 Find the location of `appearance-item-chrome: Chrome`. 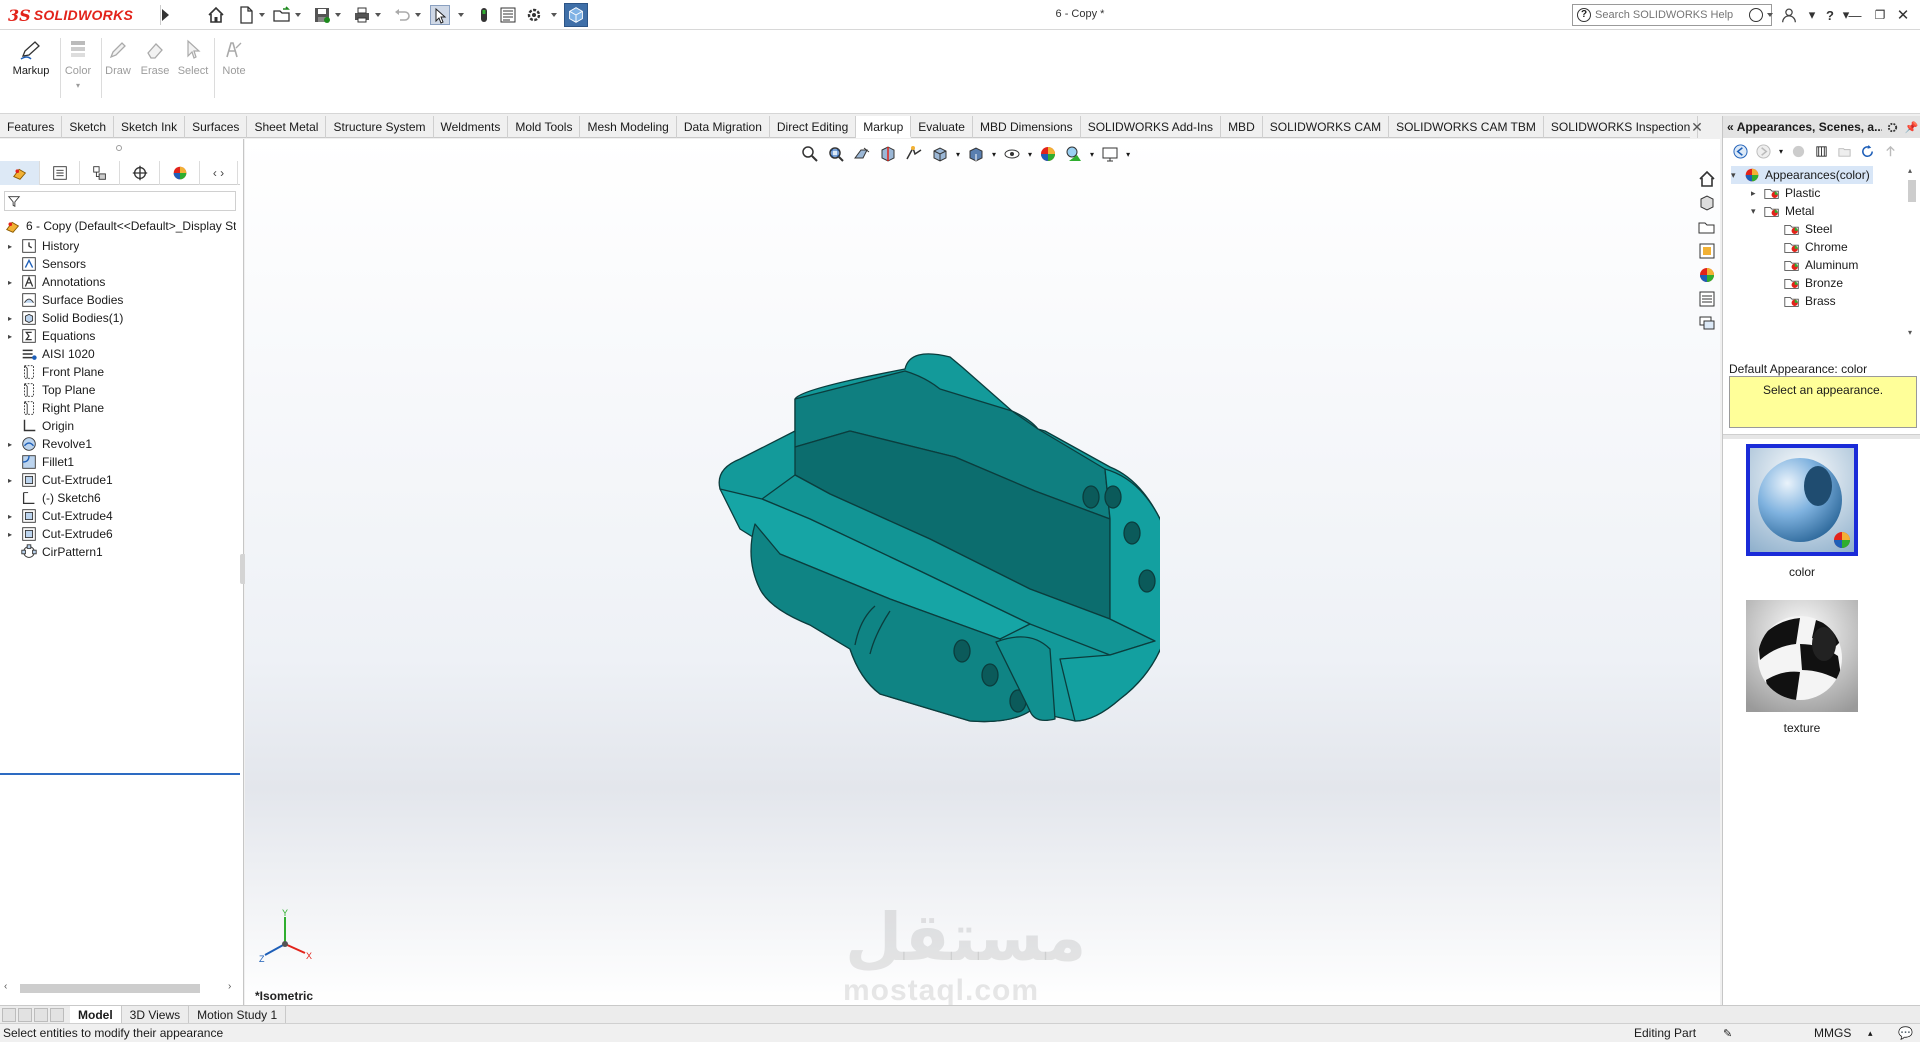

appearance-item-chrome: Chrome is located at coordinates (1809, 247).